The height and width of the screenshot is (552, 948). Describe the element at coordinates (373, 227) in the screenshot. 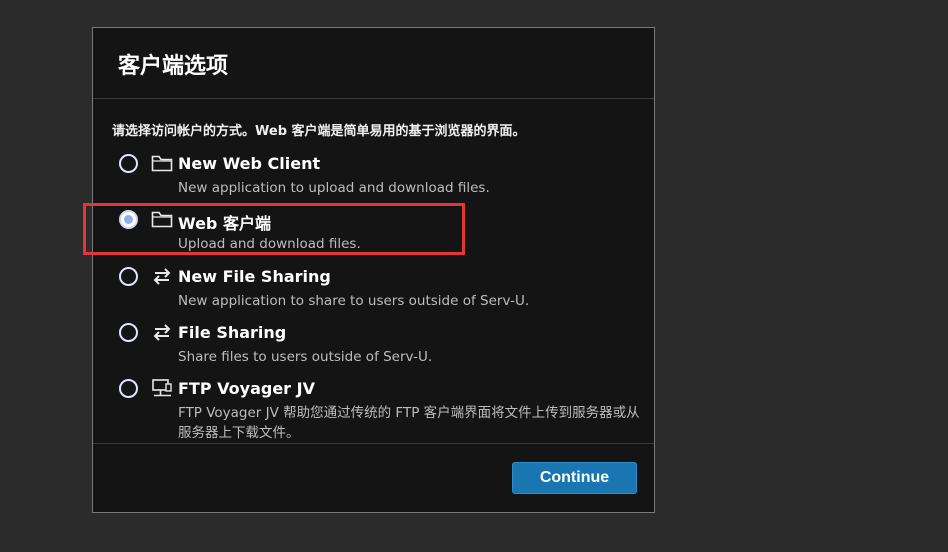

I see `option-web-client: Web 客户端 Upload and download files.` at that location.